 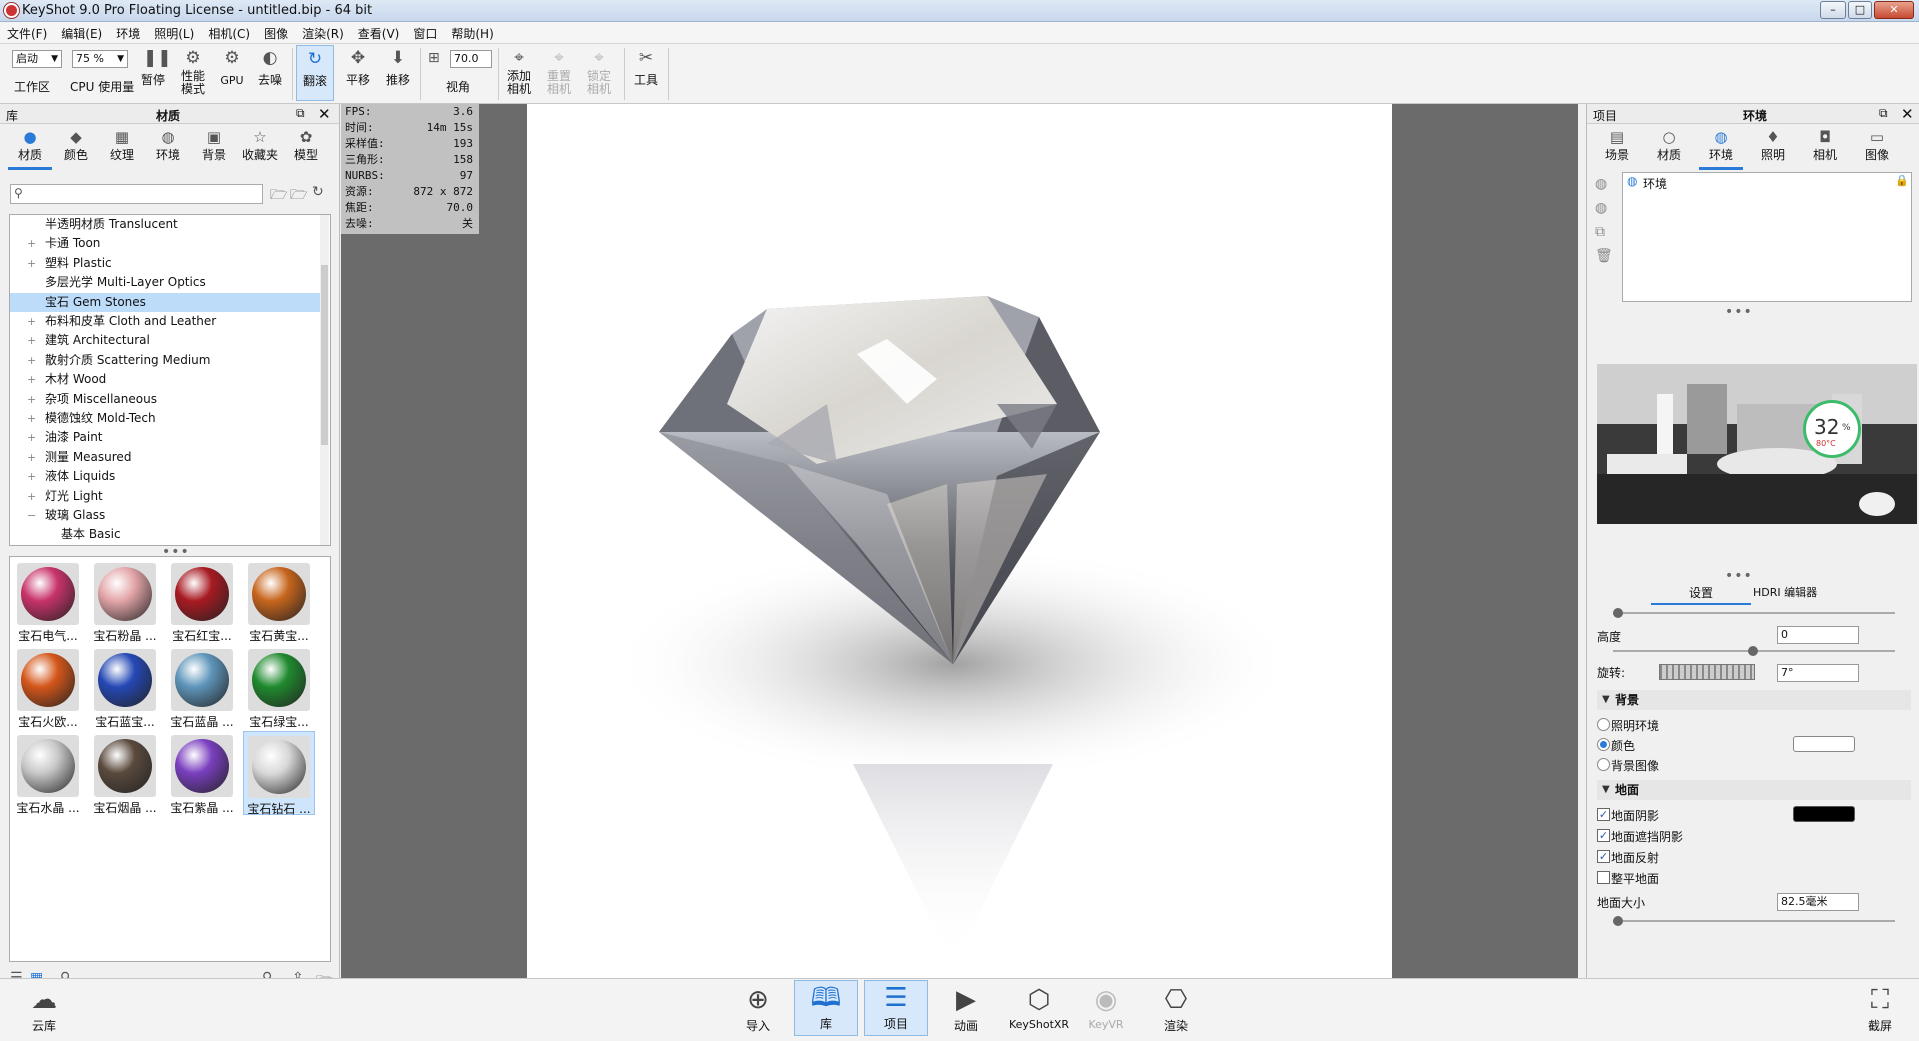 What do you see at coordinates (1894, 10) in the screenshot?
I see `close-icon: ✕` at bounding box center [1894, 10].